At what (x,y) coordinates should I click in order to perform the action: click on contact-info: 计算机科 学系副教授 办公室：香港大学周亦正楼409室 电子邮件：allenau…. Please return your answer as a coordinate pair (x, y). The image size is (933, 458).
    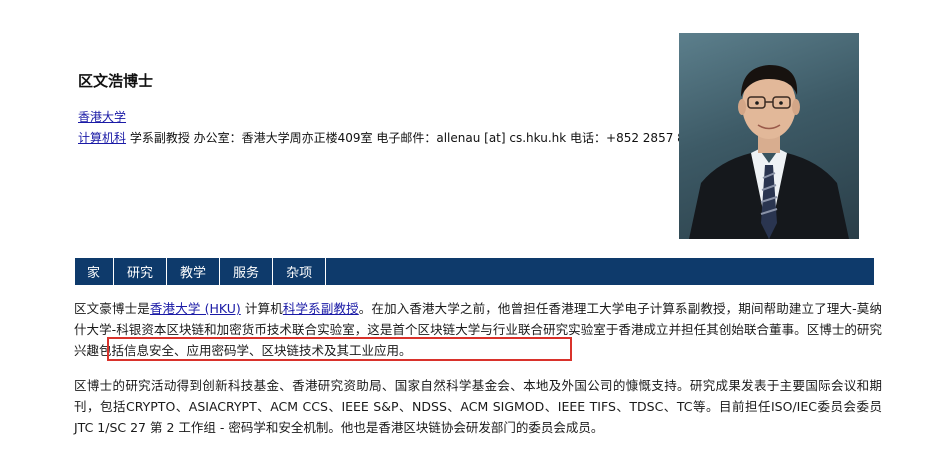
    Looking at the image, I should click on (393, 137).